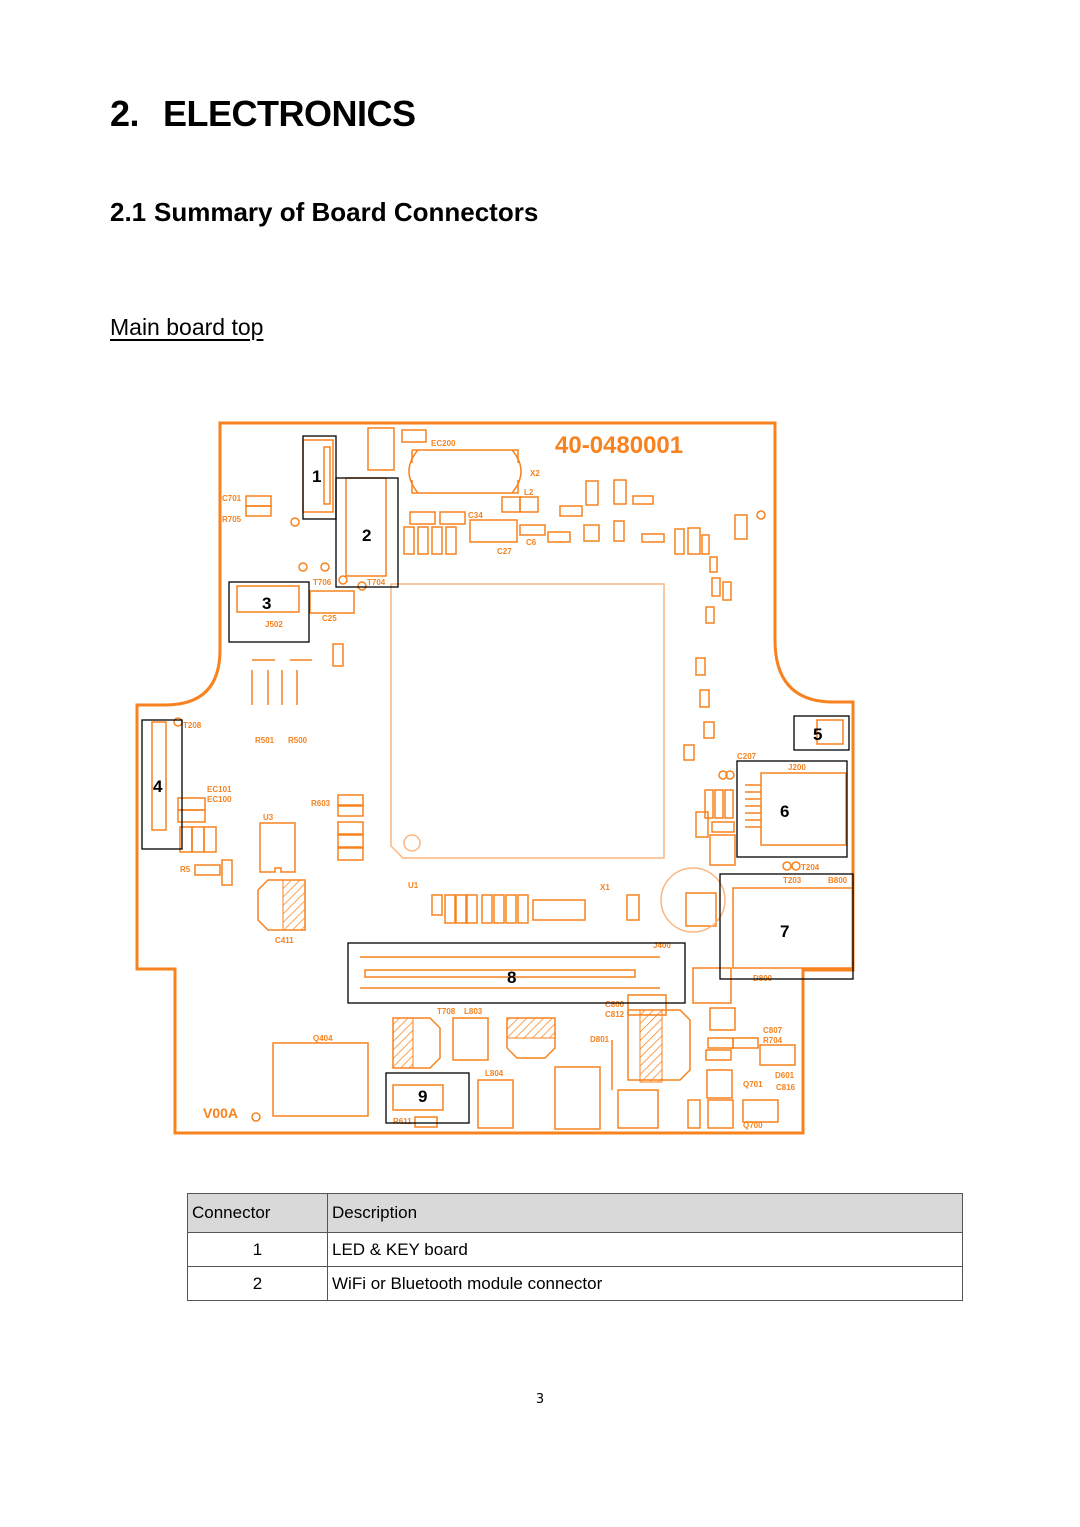 The height and width of the screenshot is (1527, 1080). Describe the element at coordinates (327, 475) in the screenshot. I see `j700-pins` at that location.